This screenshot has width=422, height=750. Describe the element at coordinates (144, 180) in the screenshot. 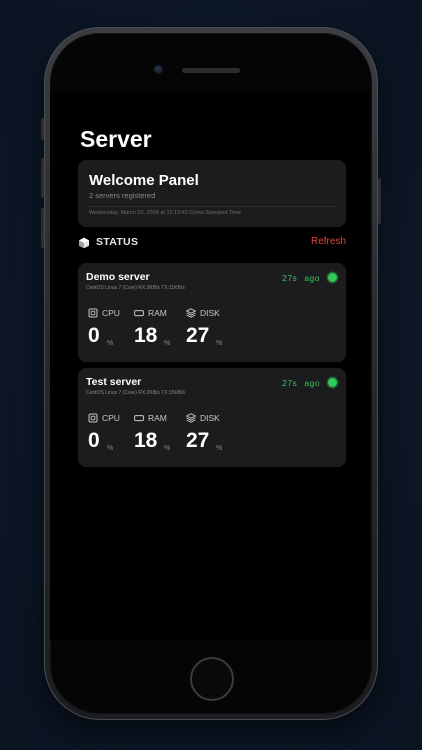

I see `welcome-title: Welcome Panel` at that location.